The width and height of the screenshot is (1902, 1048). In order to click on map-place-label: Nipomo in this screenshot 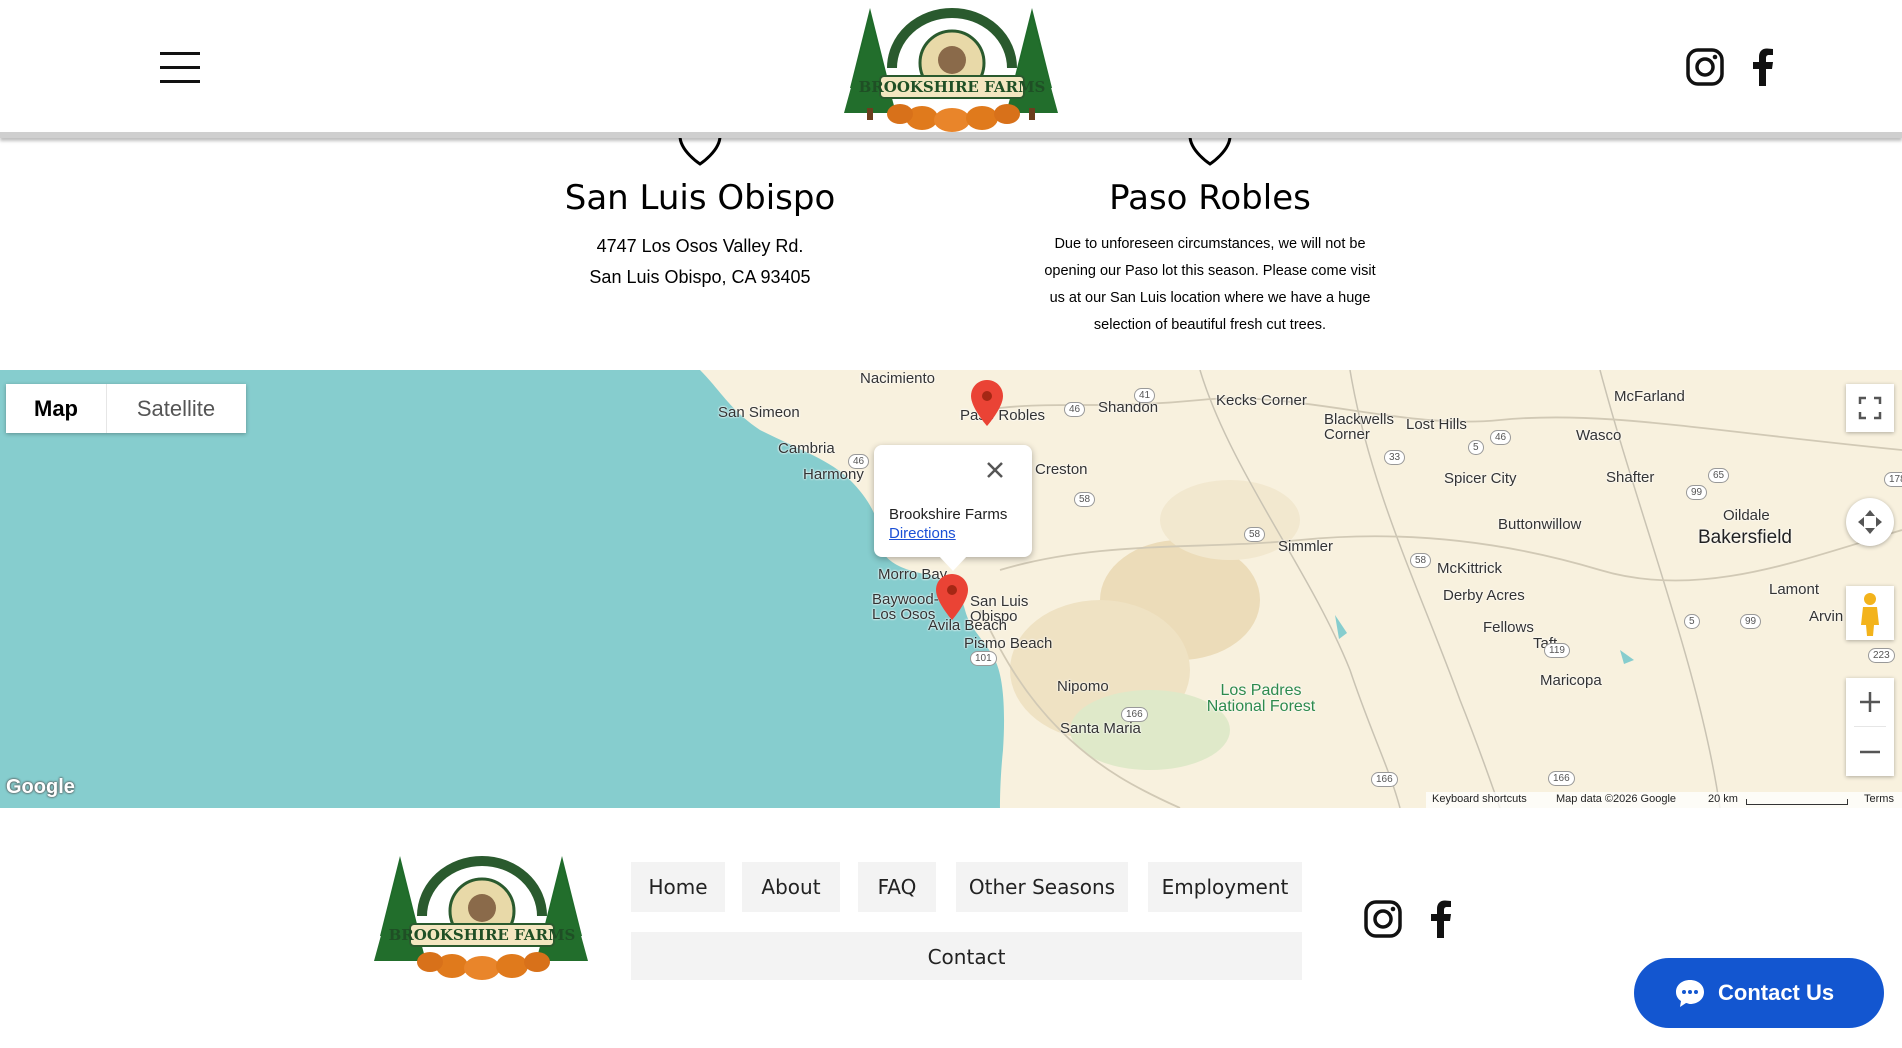, I will do `click(1083, 686)`.